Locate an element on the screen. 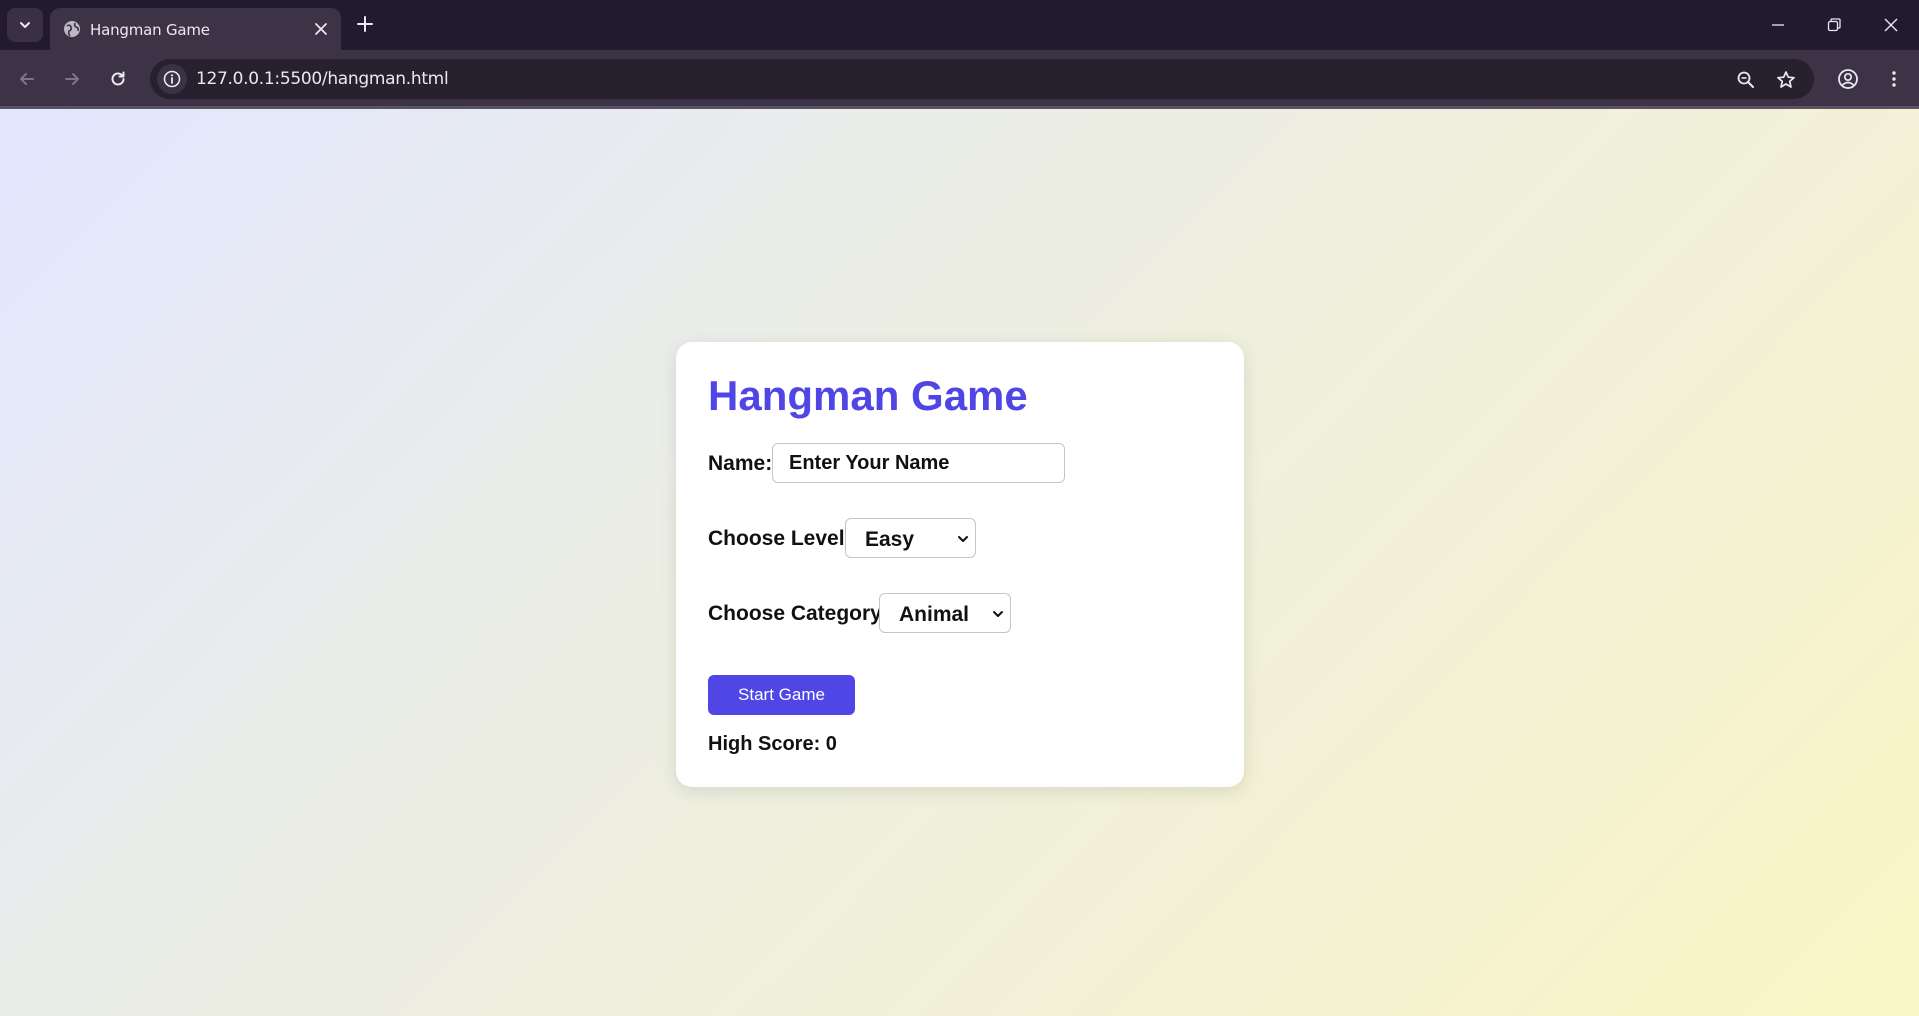 This screenshot has height=1016, width=1919. high-score-text: High Score: 0 is located at coordinates (772, 744).